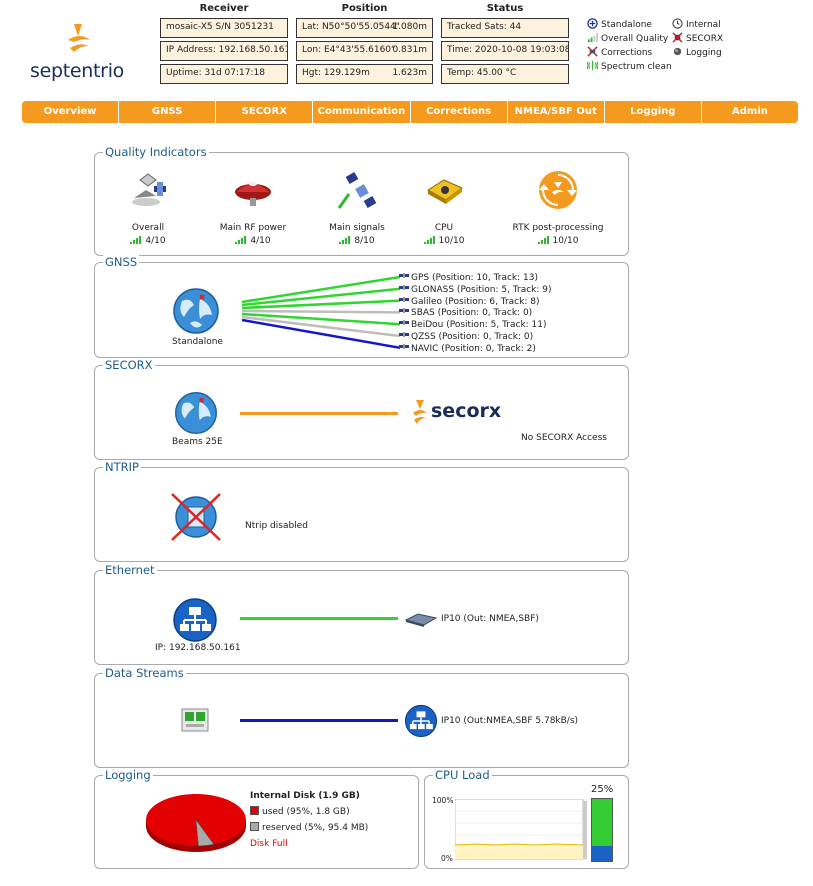  Describe the element at coordinates (306, 812) in the screenshot. I see `disk-used: used (95%, 1.8 GB)` at that location.